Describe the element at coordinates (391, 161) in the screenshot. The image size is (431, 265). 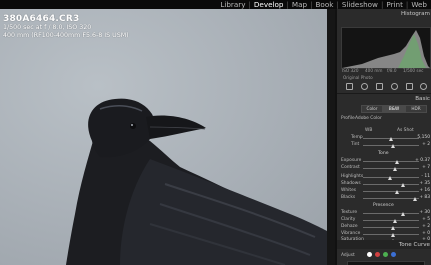
I see `exposure-slider` at that location.